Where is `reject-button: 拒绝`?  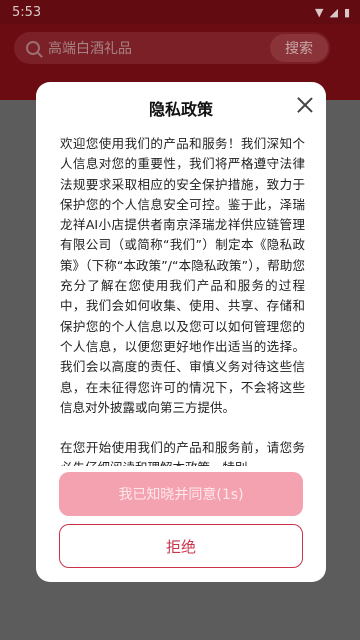 reject-button: 拒绝 is located at coordinates (181, 546).